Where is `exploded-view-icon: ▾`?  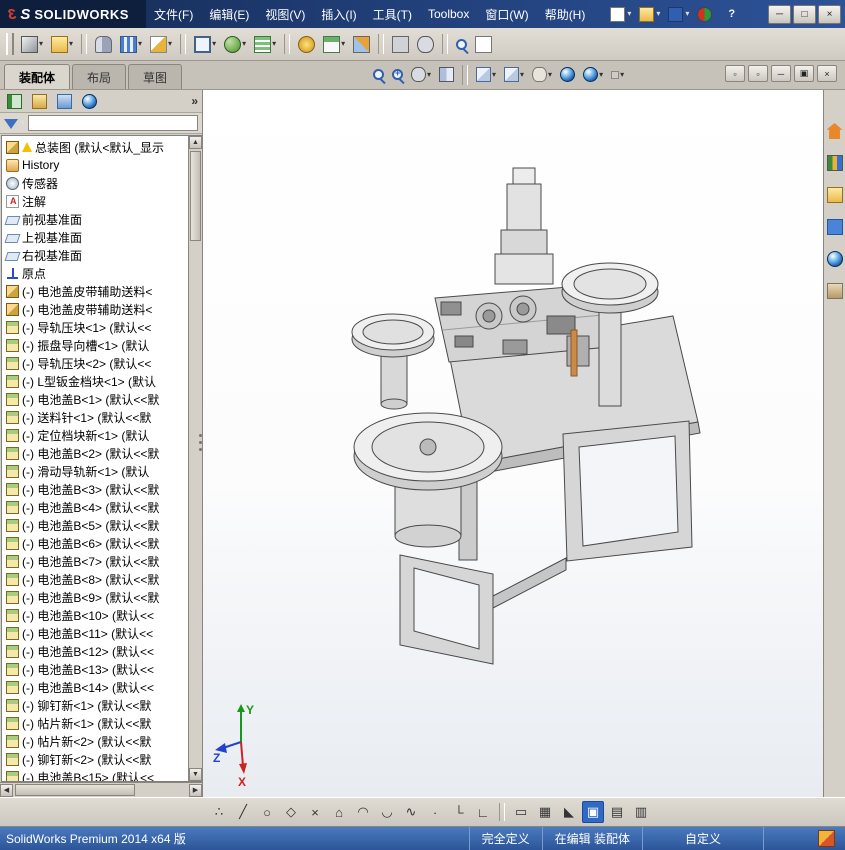 exploded-view-icon: ▾ is located at coordinates (361, 44).